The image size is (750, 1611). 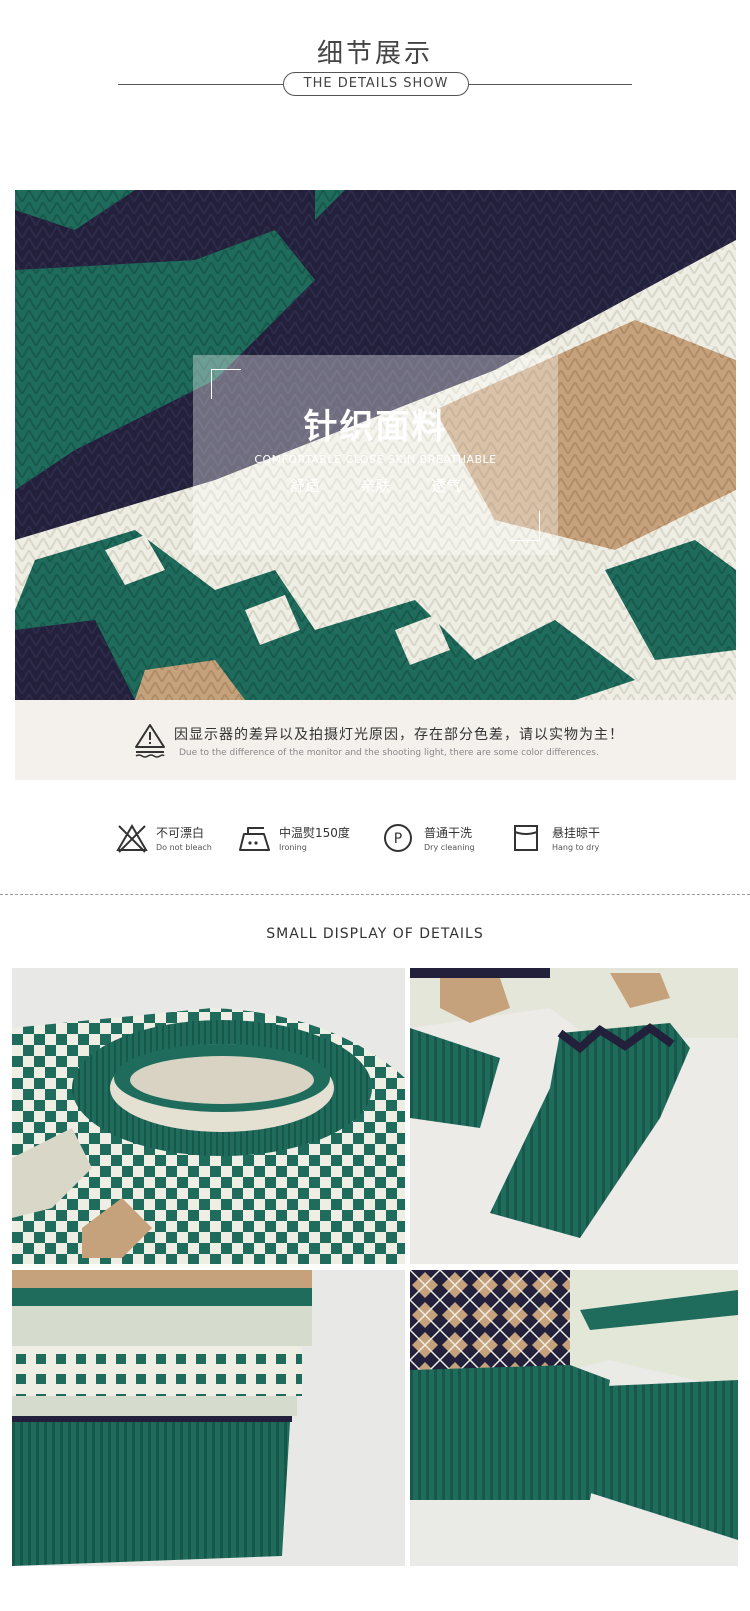 What do you see at coordinates (150, 741) in the screenshot?
I see `warning-icon` at bounding box center [150, 741].